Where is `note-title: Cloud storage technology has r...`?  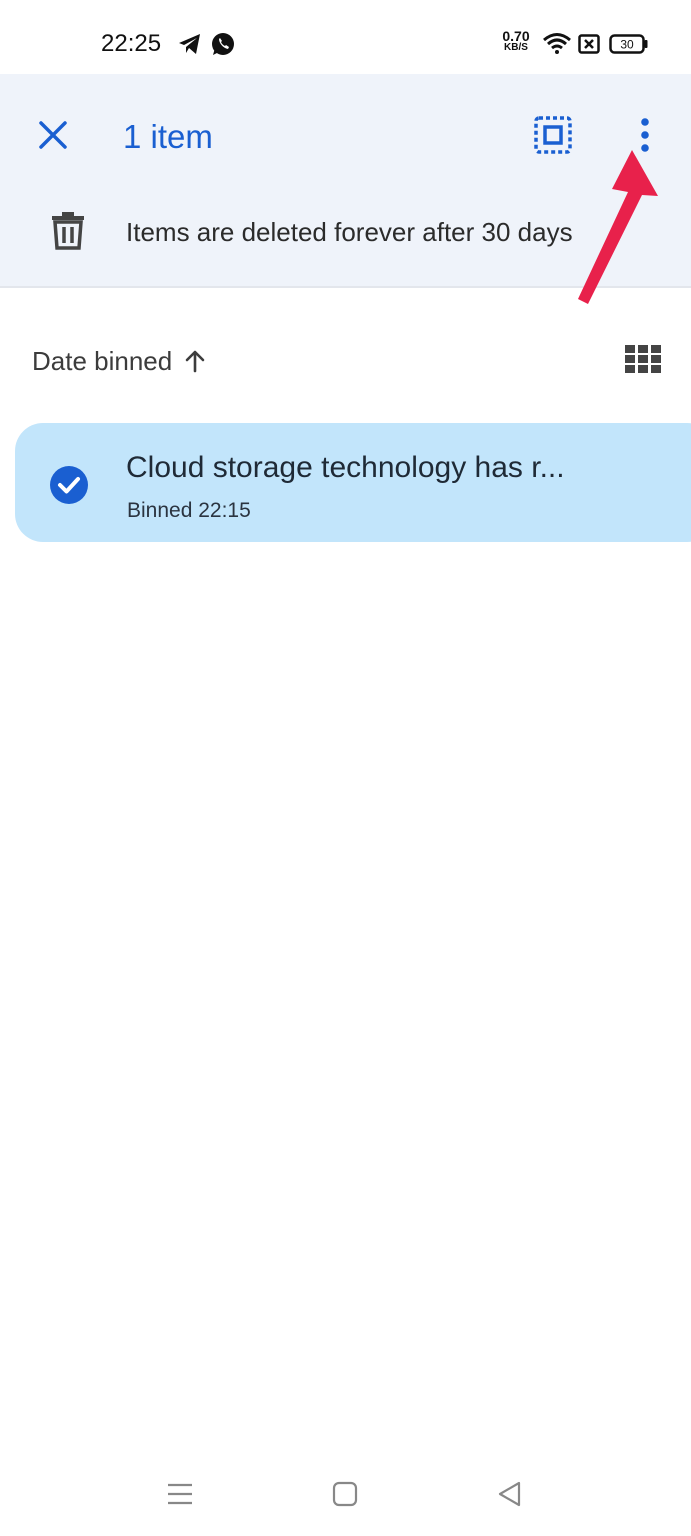 note-title: Cloud storage technology has r... is located at coordinates (345, 467).